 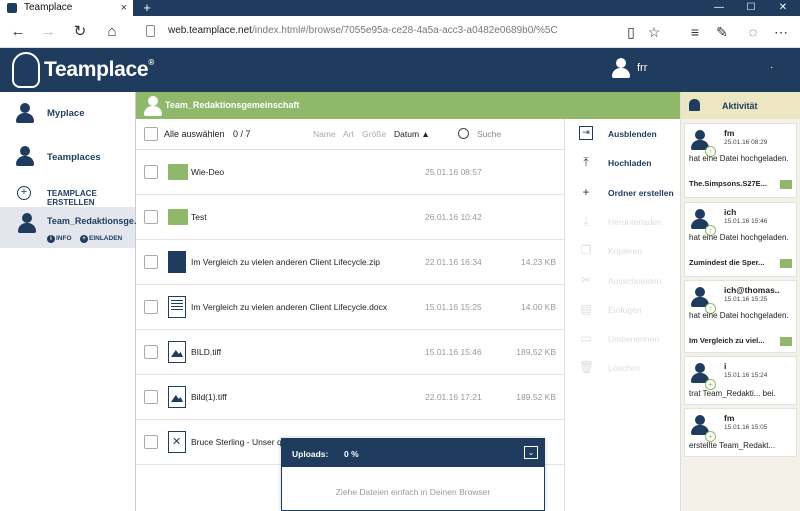 What do you see at coordinates (66, 8) in the screenshot?
I see `browser-tab: Teamplace ×` at bounding box center [66, 8].